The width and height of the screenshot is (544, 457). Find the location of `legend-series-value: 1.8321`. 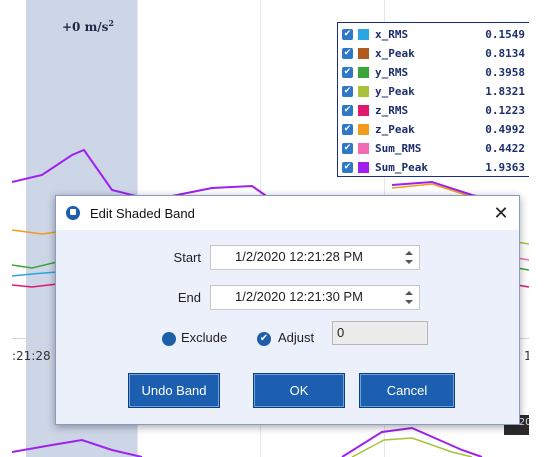

legend-series-value: 1.8321 is located at coordinates (505, 91).